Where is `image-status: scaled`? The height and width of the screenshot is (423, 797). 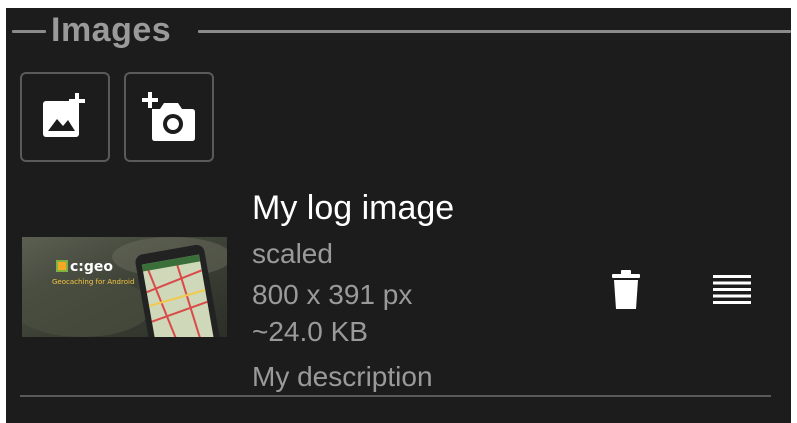
image-status: scaled is located at coordinates (292, 253).